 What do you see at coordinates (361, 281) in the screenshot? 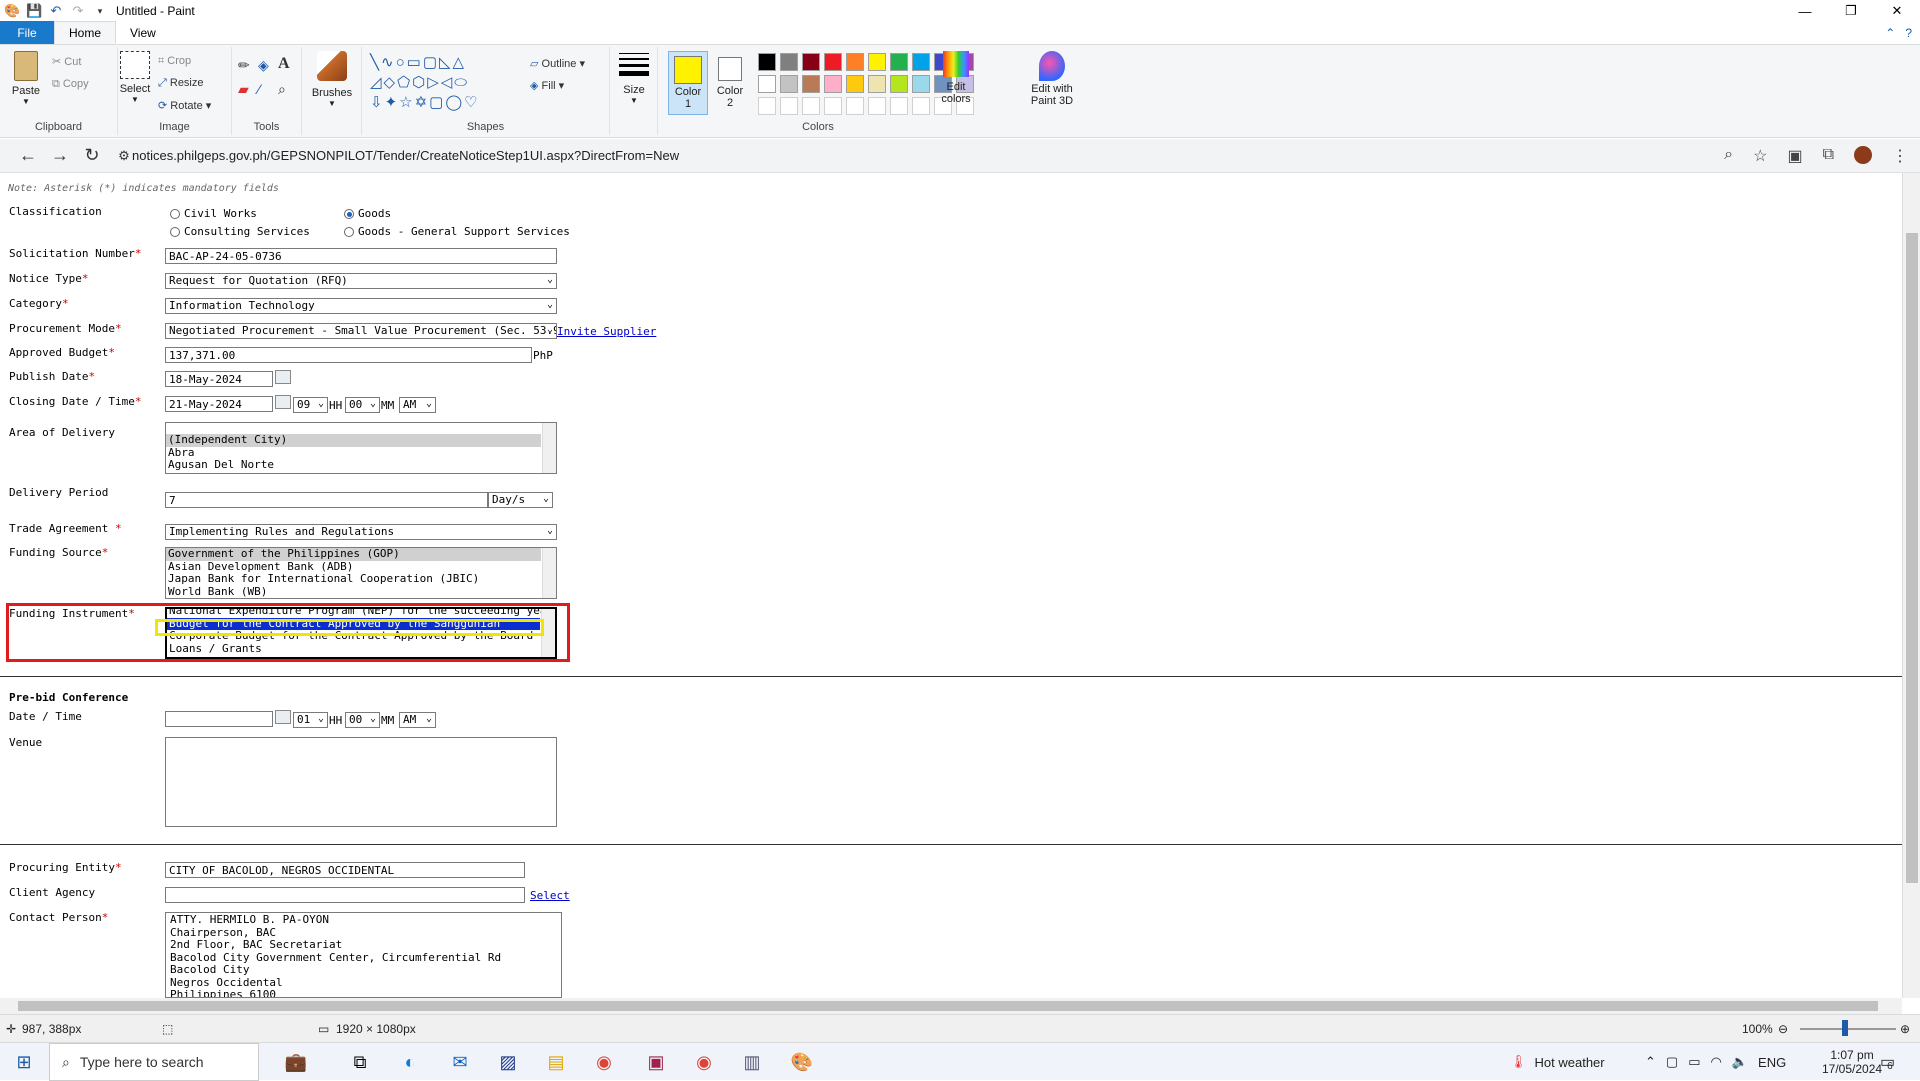
I see `notice-type-select: Request for Quotation (RFQ) ⌄` at bounding box center [361, 281].